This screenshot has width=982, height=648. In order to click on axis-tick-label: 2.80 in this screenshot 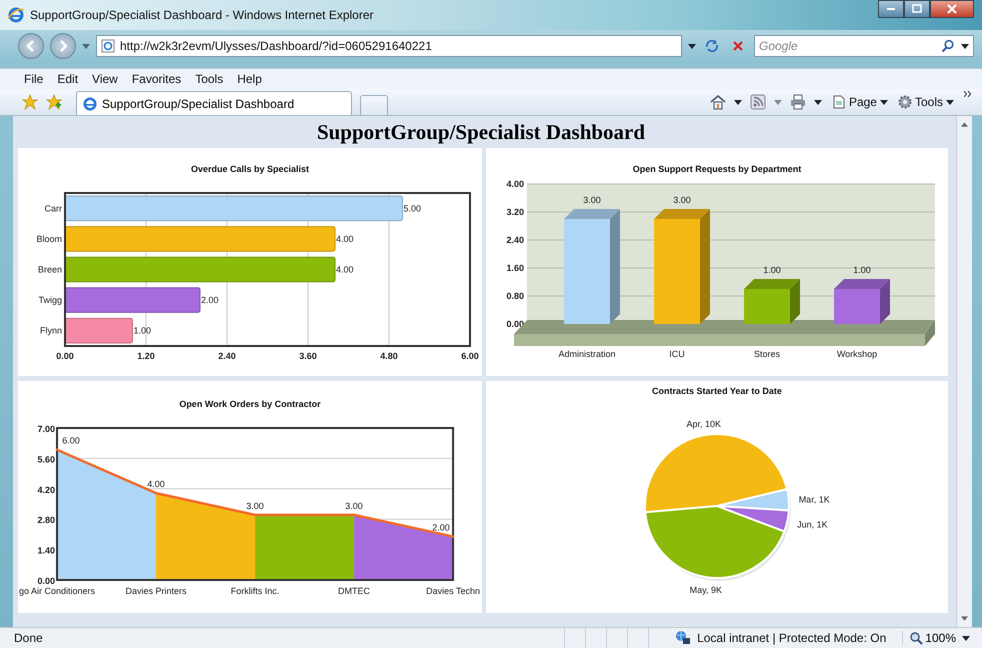, I will do `click(47, 520)`.